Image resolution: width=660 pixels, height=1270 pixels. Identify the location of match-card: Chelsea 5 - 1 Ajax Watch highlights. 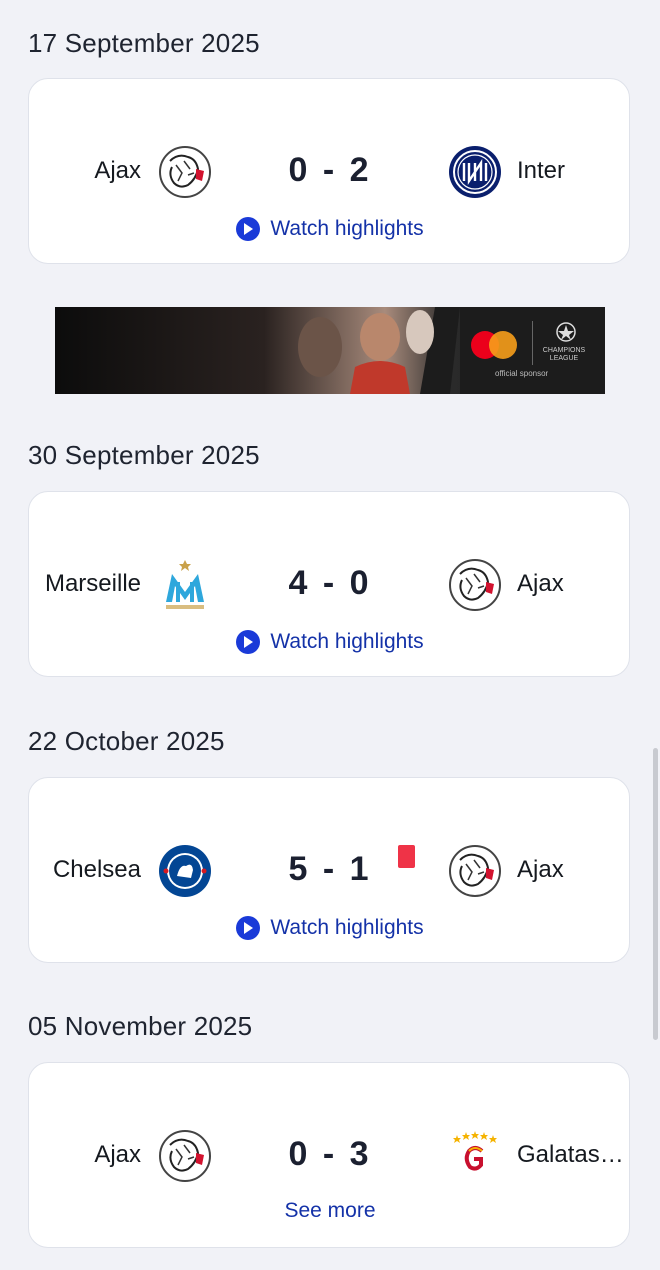
(329, 870).